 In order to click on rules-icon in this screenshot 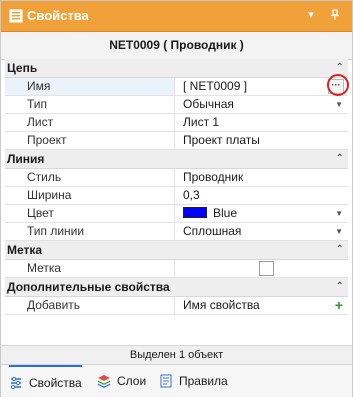, I will do `click(166, 381)`.